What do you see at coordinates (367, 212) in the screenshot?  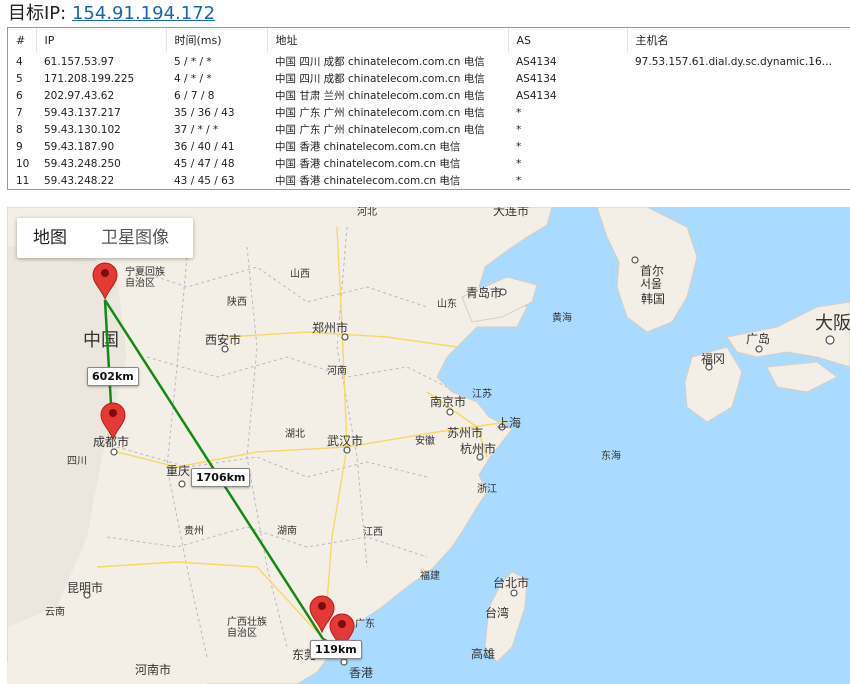 I see `region-label-hebei: 河北` at bounding box center [367, 212].